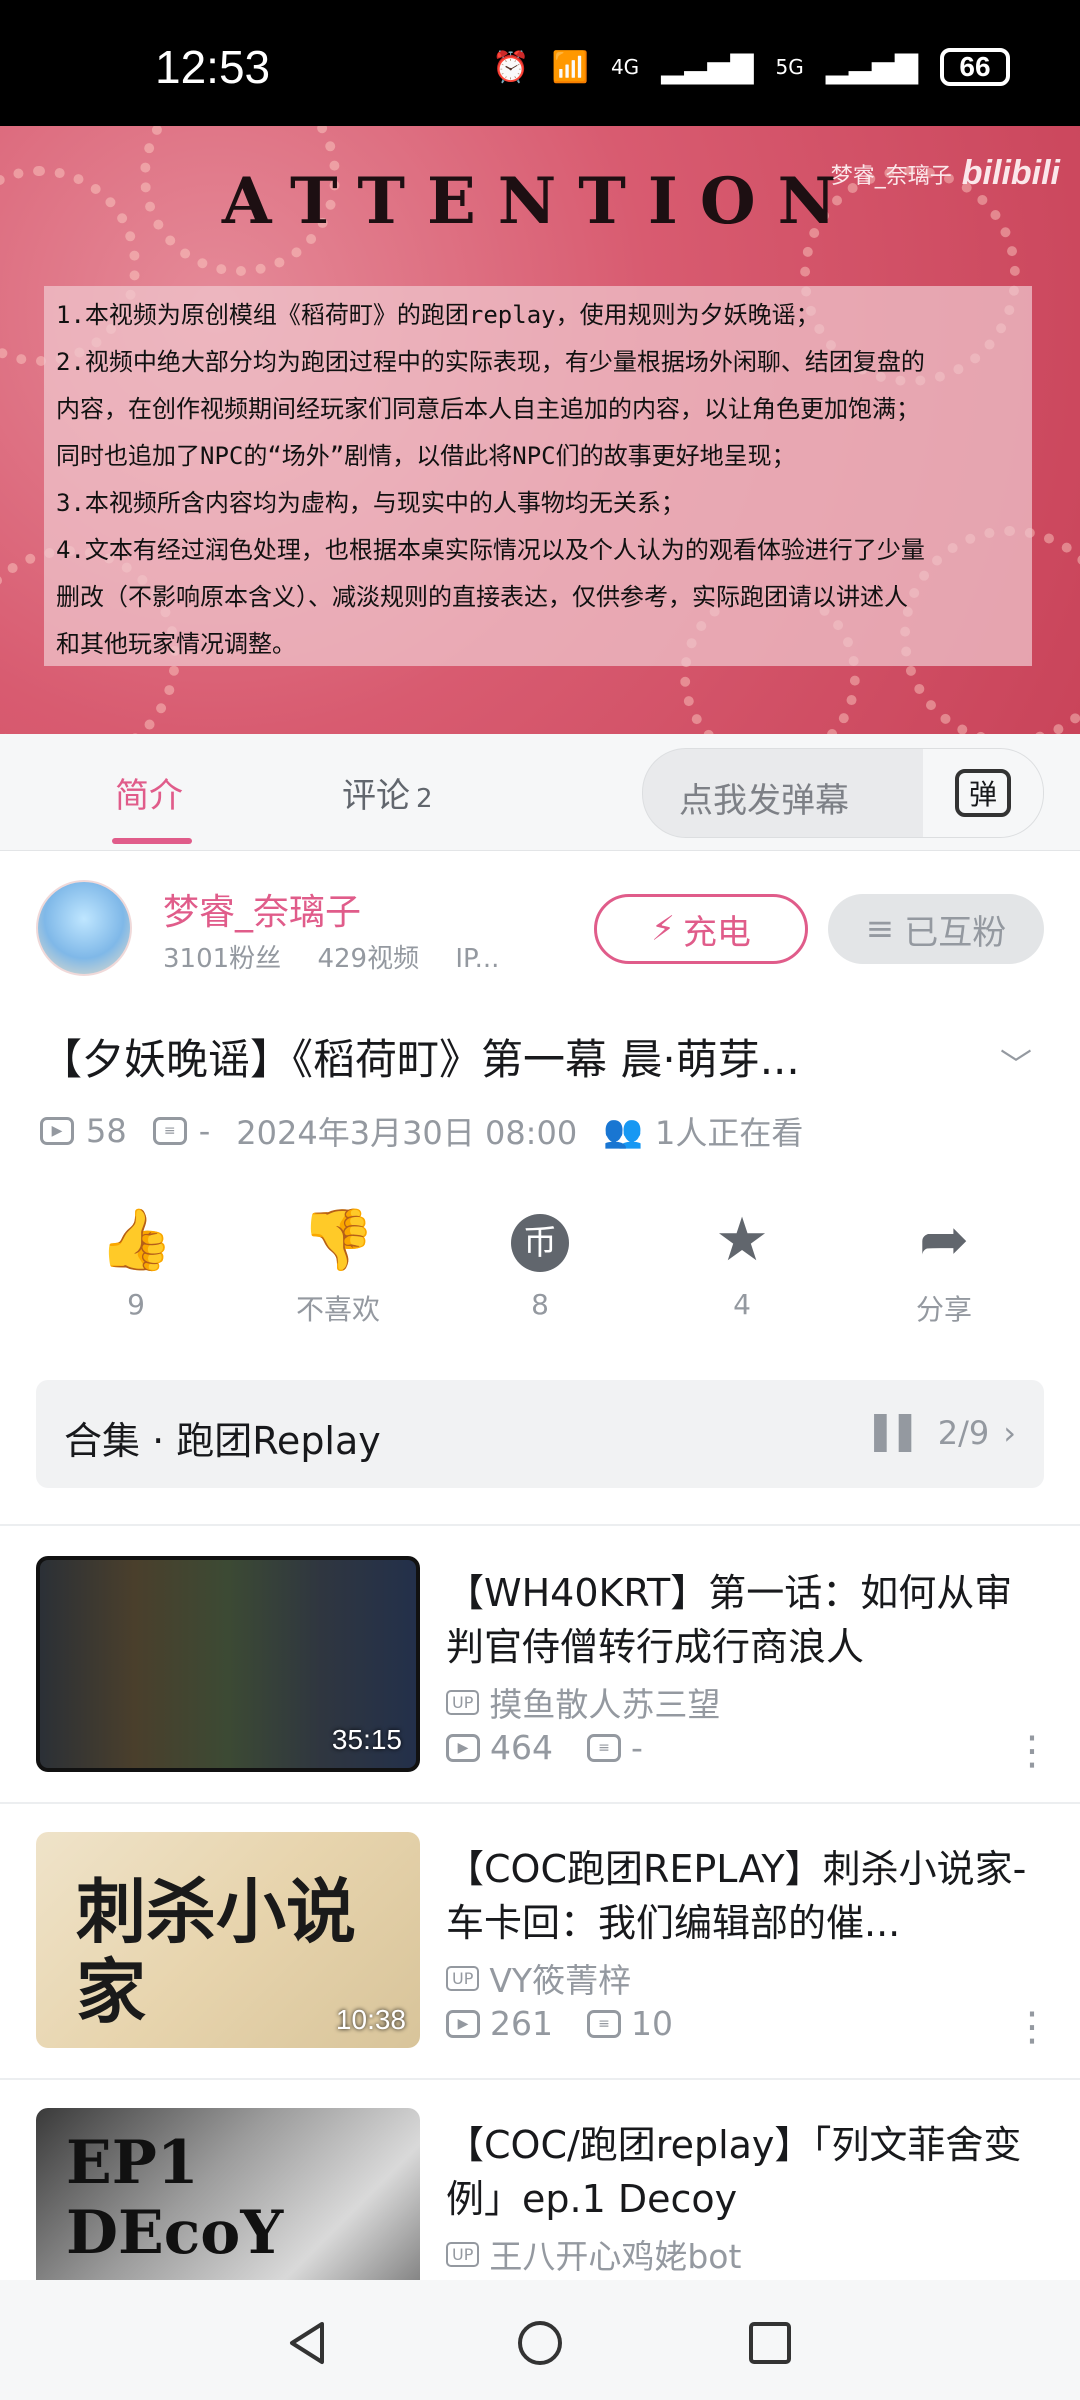 The width and height of the screenshot is (1080, 2400). Describe the element at coordinates (540, 792) in the screenshot. I see `tab-bar: 简介 评论 2 点我发弹幕 弹` at that location.